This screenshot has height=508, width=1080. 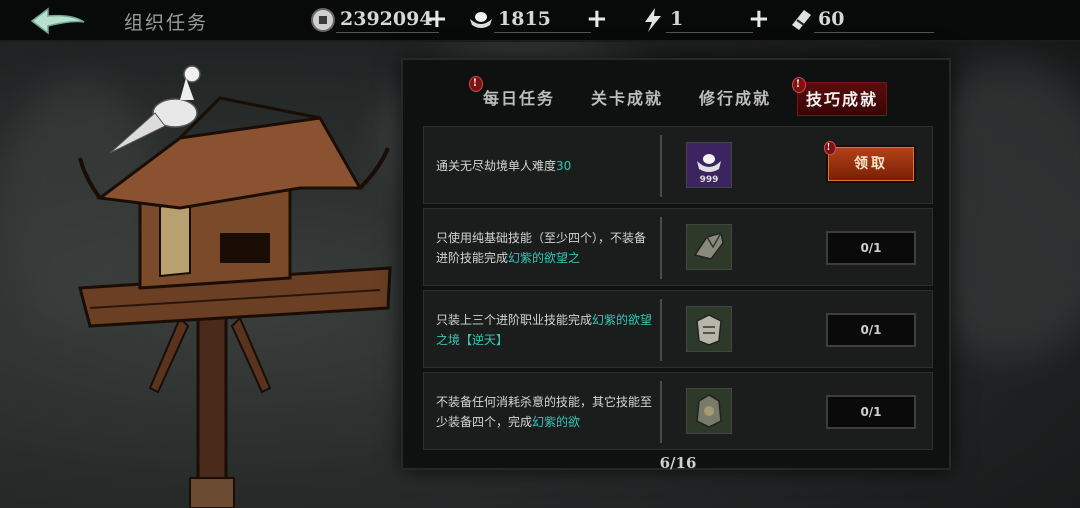 What do you see at coordinates (710, 20) in the screenshot?
I see `energy-value: 1` at bounding box center [710, 20].